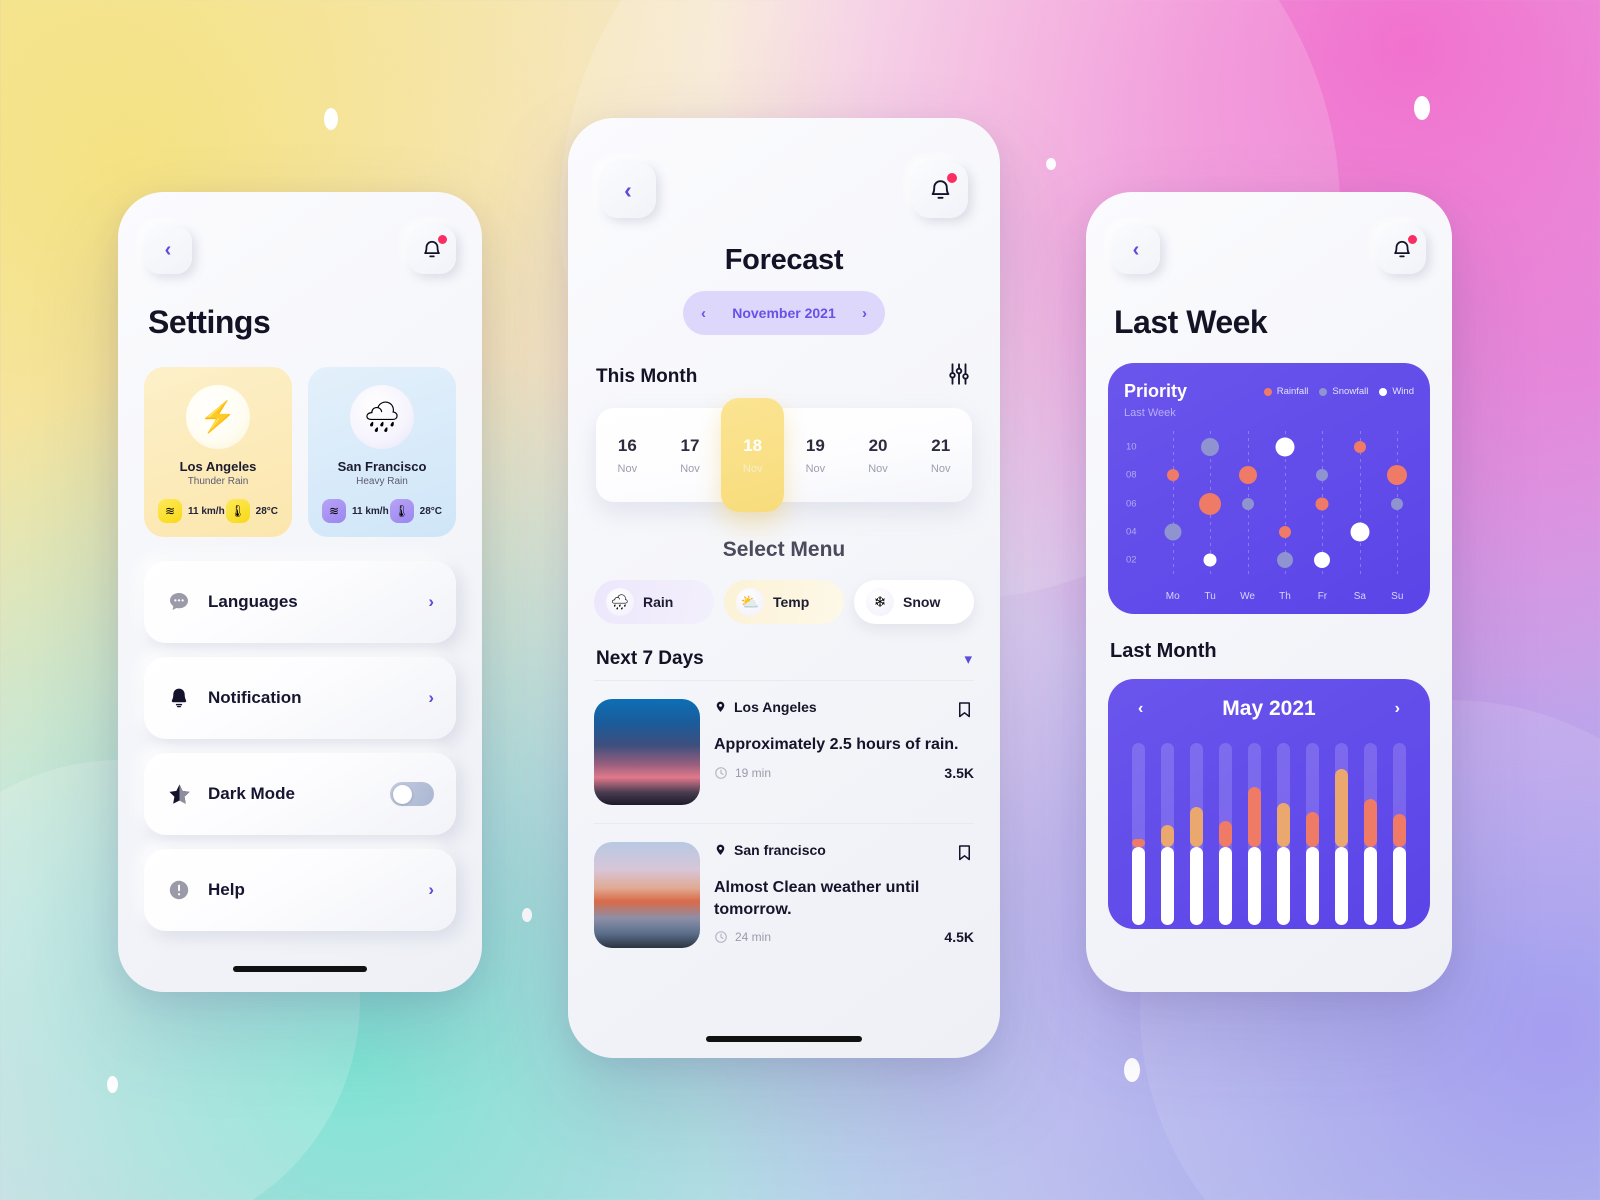 The width and height of the screenshot is (1600, 1200). Describe the element at coordinates (940, 455) in the screenshot. I see `day-cell: 21 Nov` at that location.